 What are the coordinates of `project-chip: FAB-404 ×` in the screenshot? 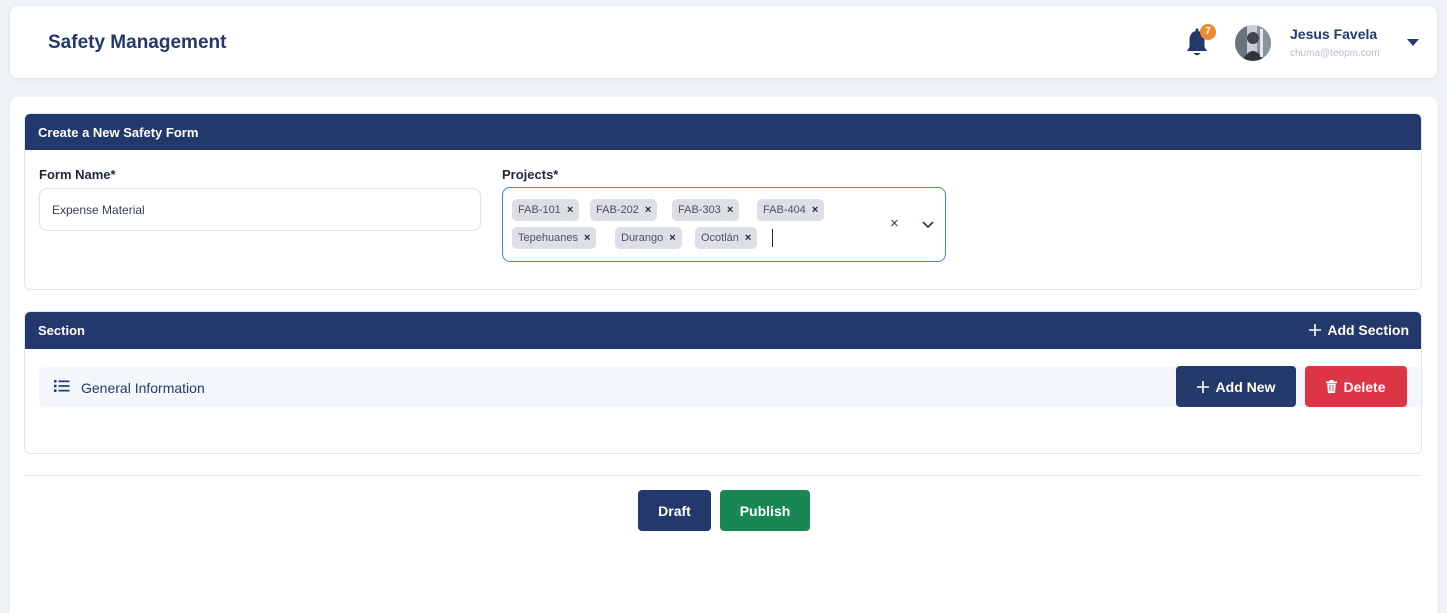 It's located at (791, 210).